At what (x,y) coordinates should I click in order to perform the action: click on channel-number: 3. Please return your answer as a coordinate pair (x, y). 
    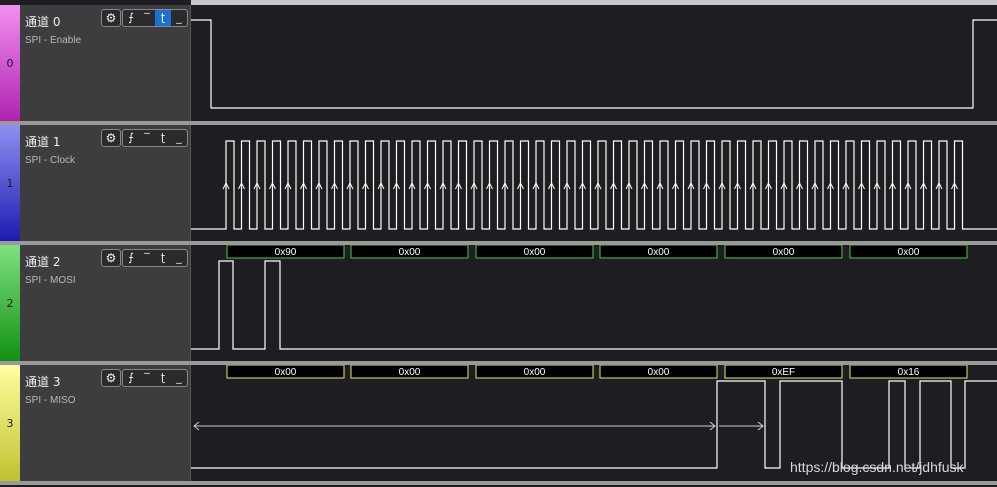
    Looking at the image, I should click on (10, 423).